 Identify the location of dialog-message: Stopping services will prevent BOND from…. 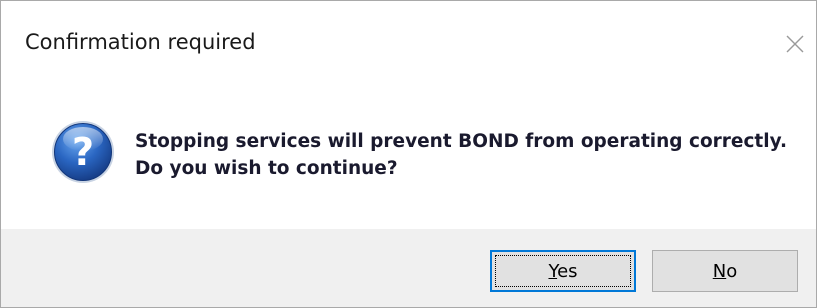
(461, 155).